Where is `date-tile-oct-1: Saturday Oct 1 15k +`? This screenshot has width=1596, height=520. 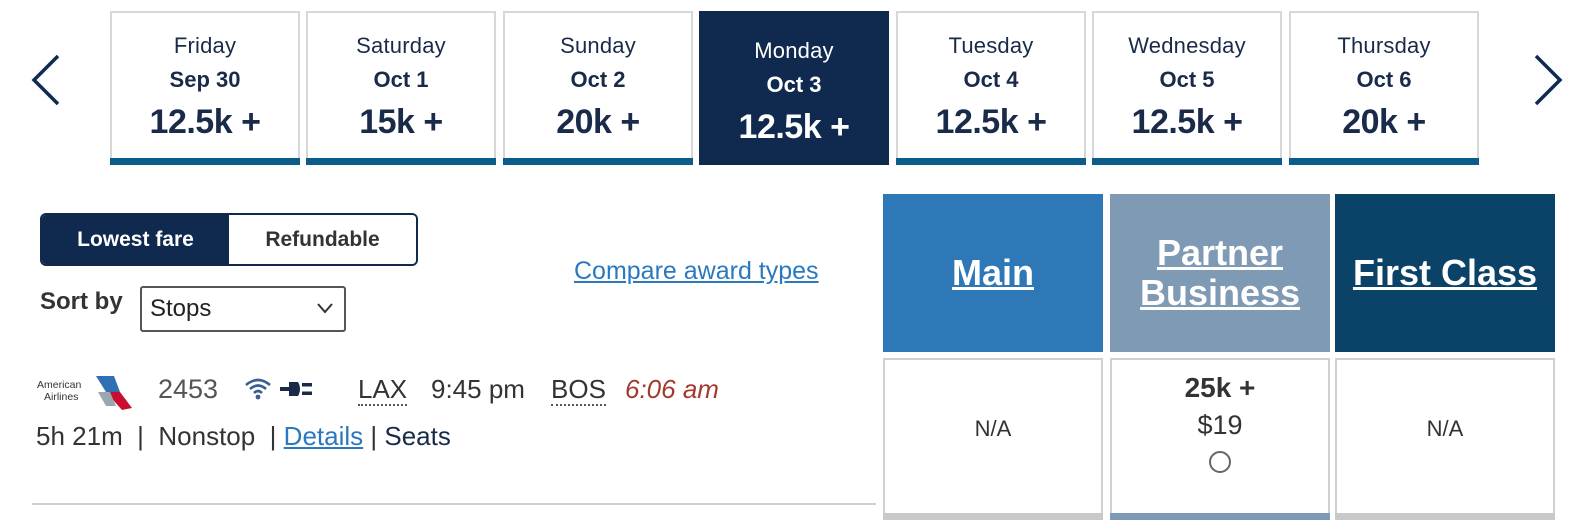 date-tile-oct-1: Saturday Oct 1 15k + is located at coordinates (401, 88).